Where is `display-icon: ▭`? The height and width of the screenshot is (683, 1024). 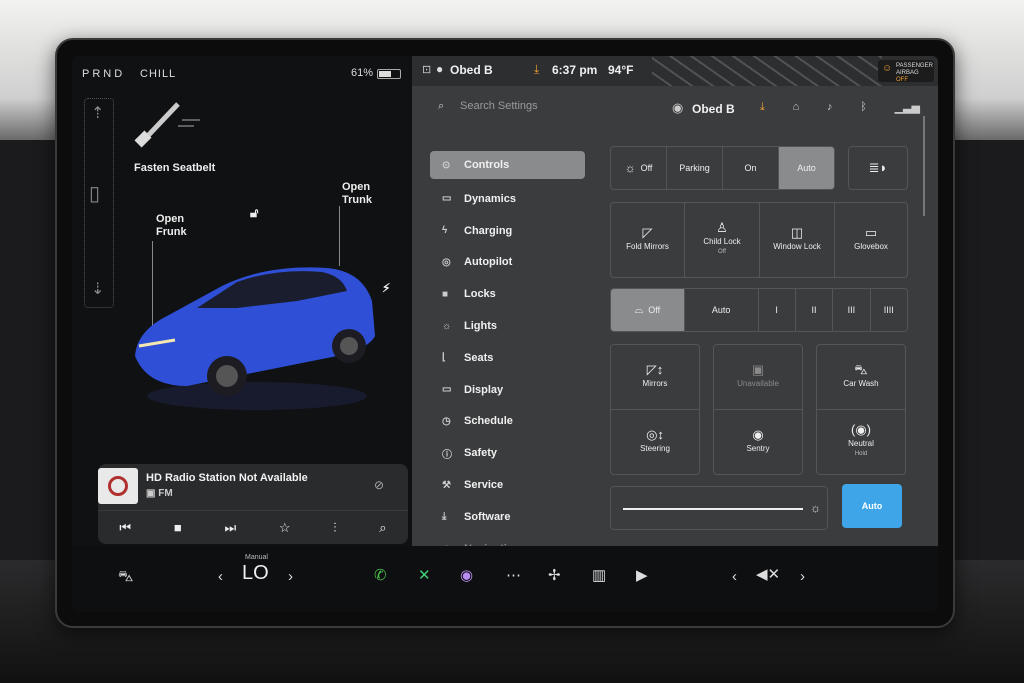
display-icon: ▭ is located at coordinates (447, 390).